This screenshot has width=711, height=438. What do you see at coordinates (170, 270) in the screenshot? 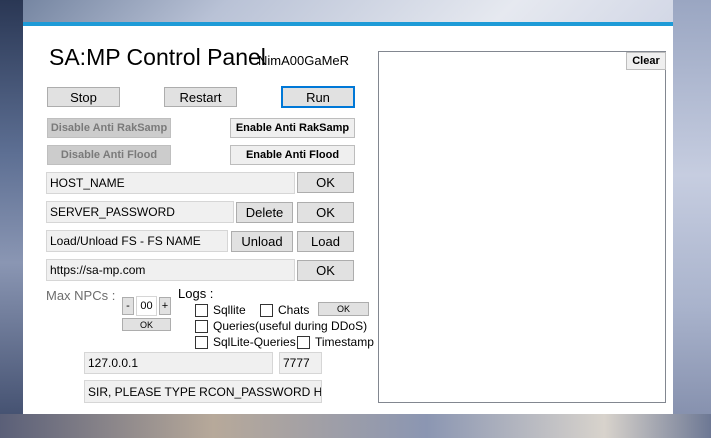
I see `website-input: https://sa-mp.com` at bounding box center [170, 270].